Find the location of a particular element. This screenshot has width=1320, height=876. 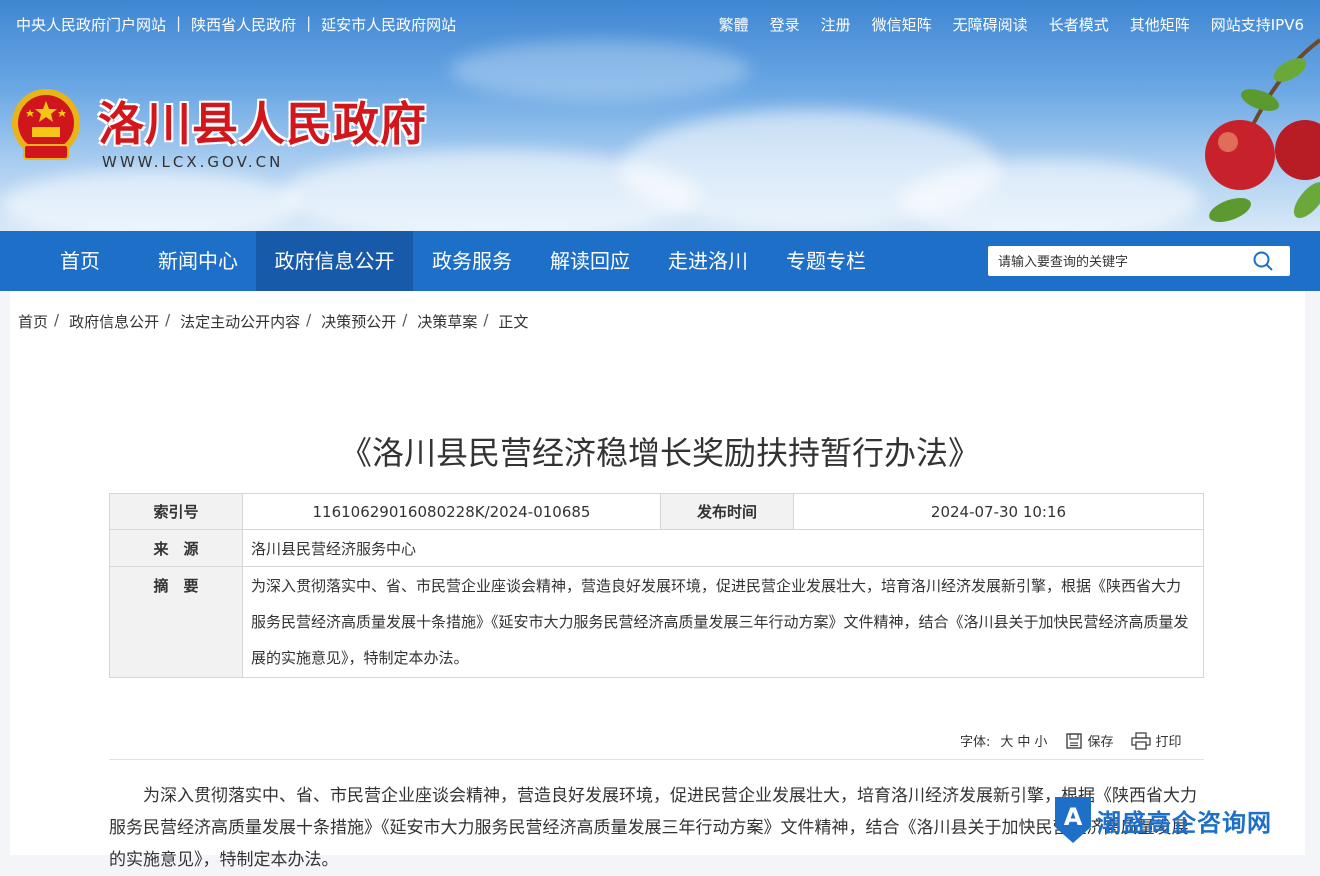

save-button: 保存 is located at coordinates (1089, 740).